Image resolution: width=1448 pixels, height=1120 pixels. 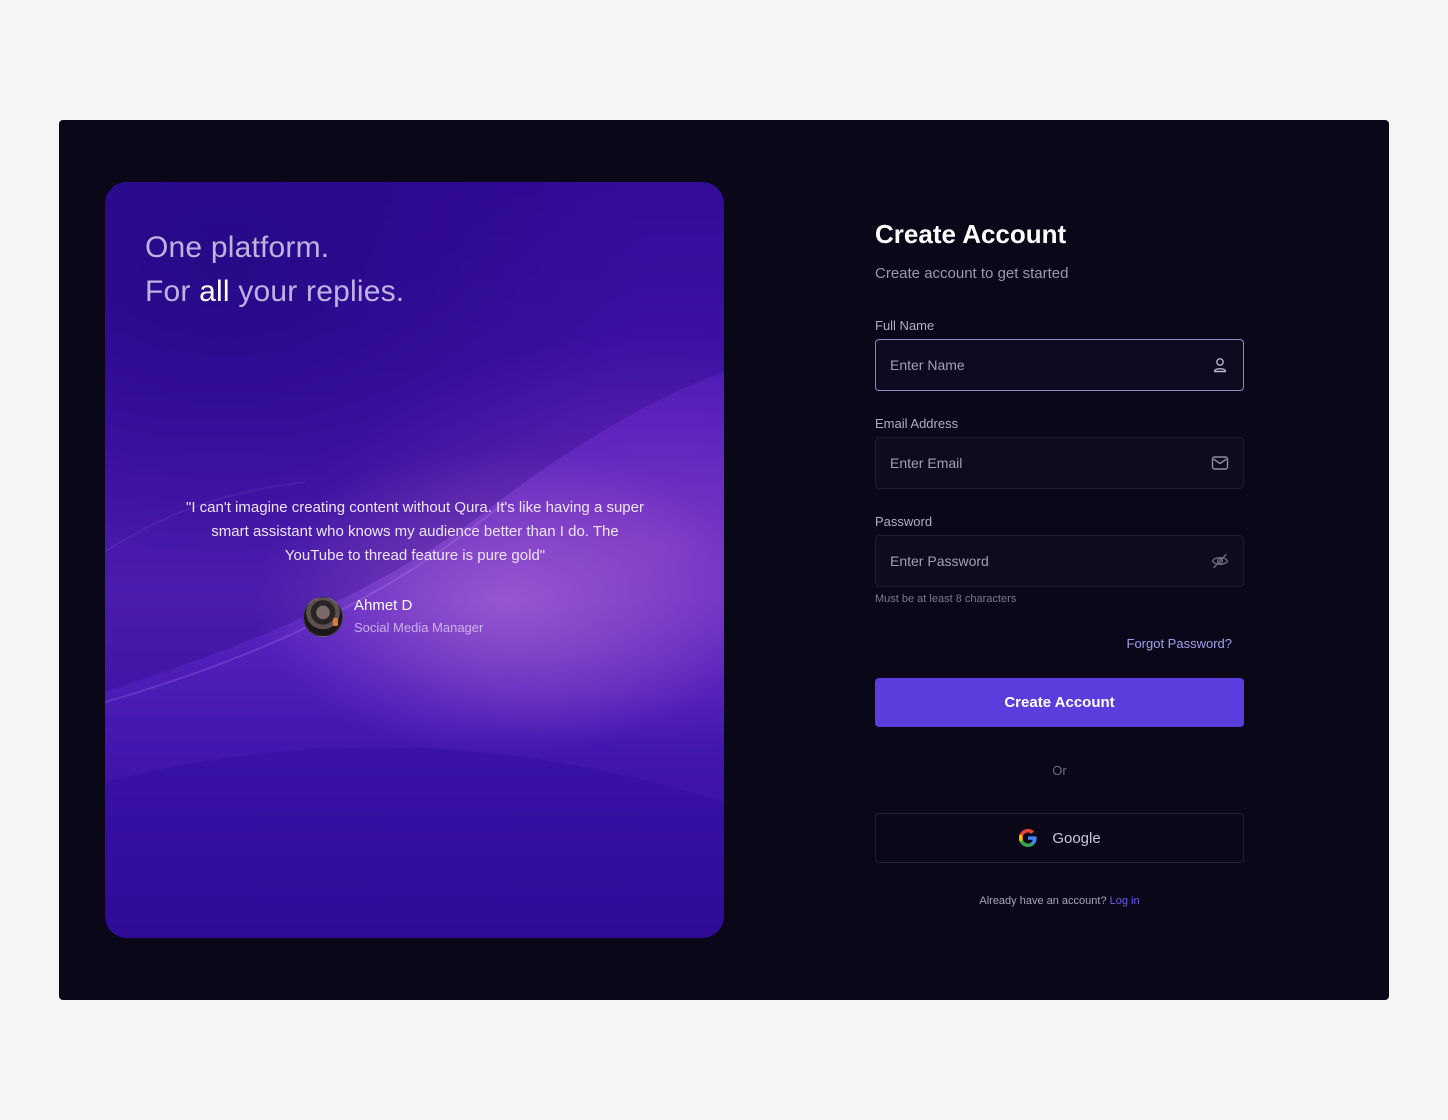 What do you see at coordinates (1220, 365) in the screenshot?
I see `user-icon` at bounding box center [1220, 365].